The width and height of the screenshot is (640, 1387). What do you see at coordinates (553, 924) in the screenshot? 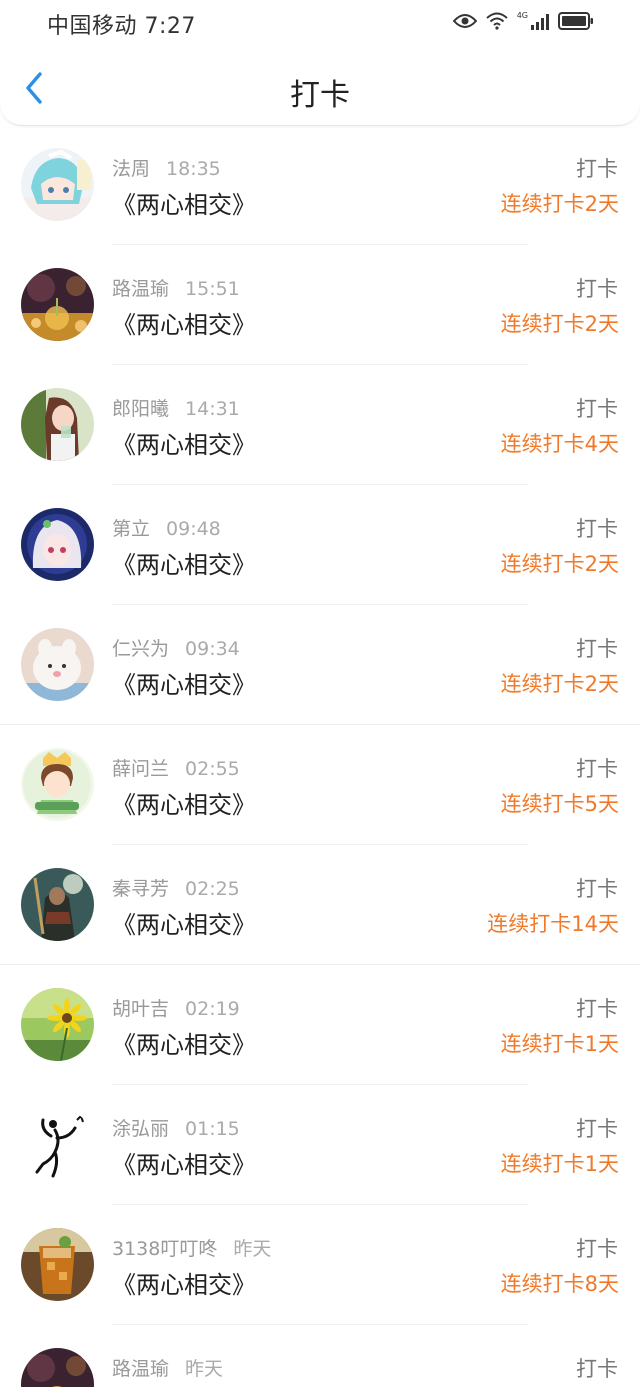
I see `streak-label: 连续打卡14天` at bounding box center [553, 924].